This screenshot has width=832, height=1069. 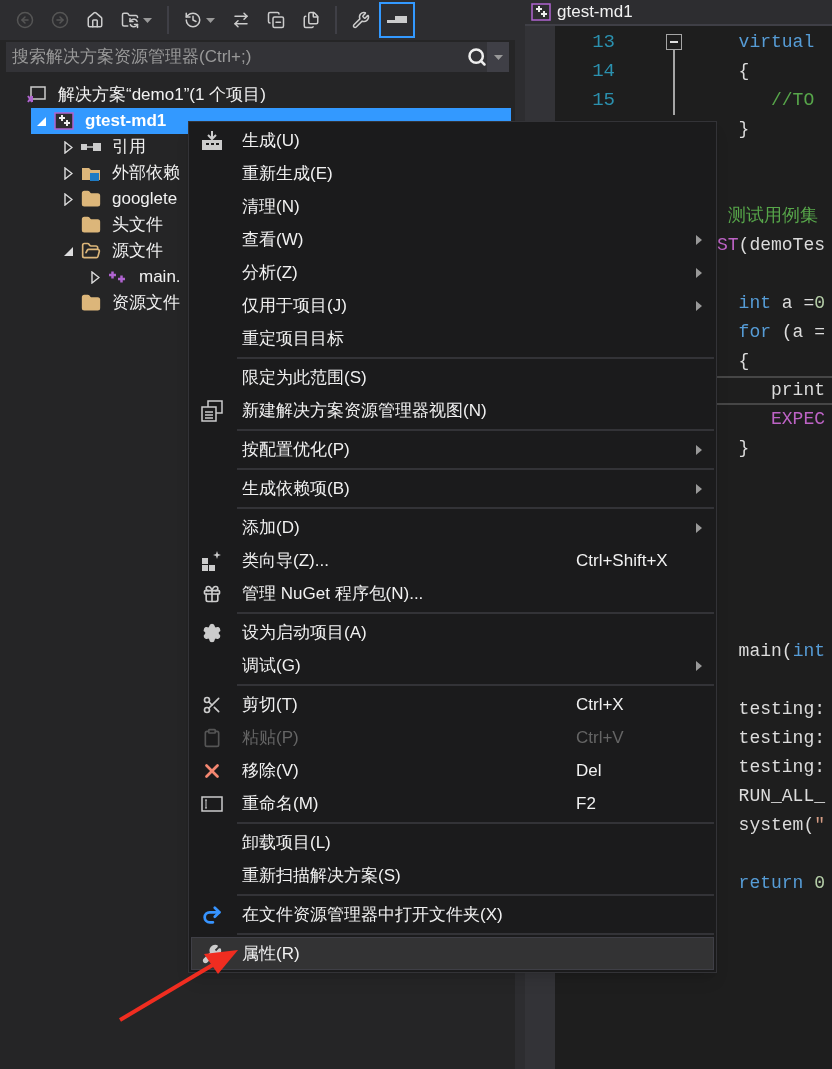 I want to click on code-line: ST(demoTes, so click(x=772, y=245).